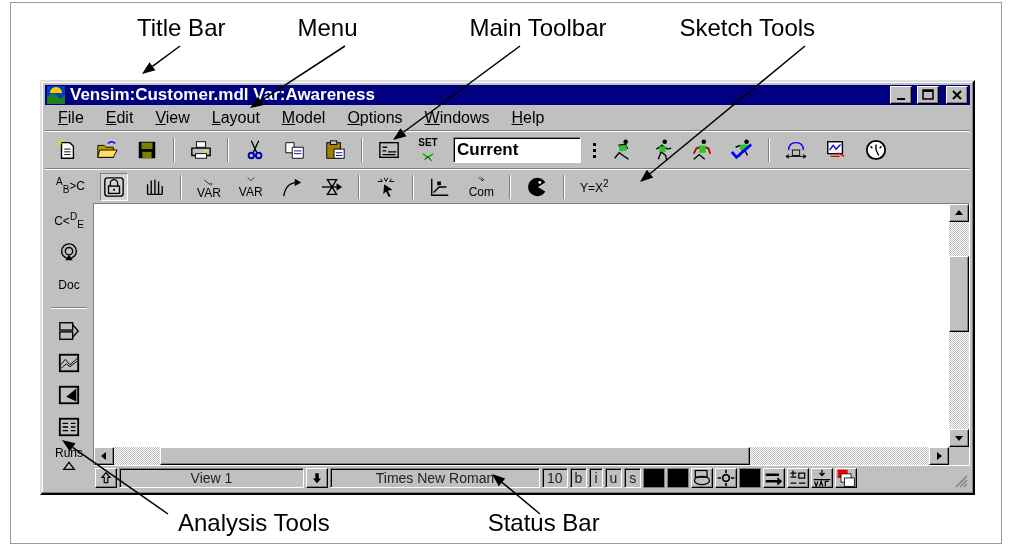 Image resolution: width=1011 pixels, height=547 pixels. I want to click on position-icon, so click(726, 478).